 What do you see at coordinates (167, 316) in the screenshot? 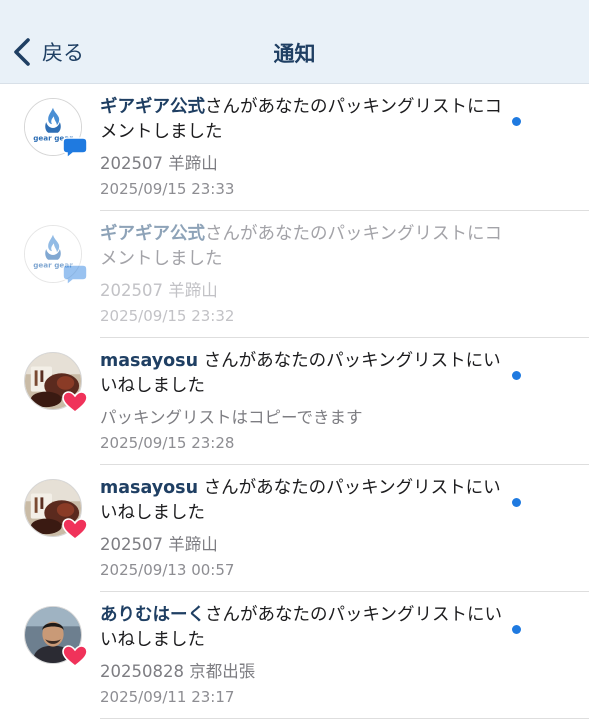
I see `timestamp: 2025/09/15 23:32` at bounding box center [167, 316].